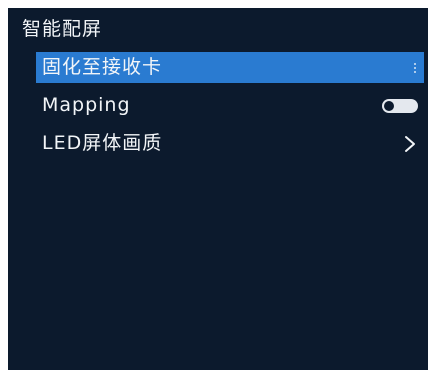  What do you see at coordinates (102, 143) in the screenshot?
I see `menu-item-label: LED屏体画质` at bounding box center [102, 143].